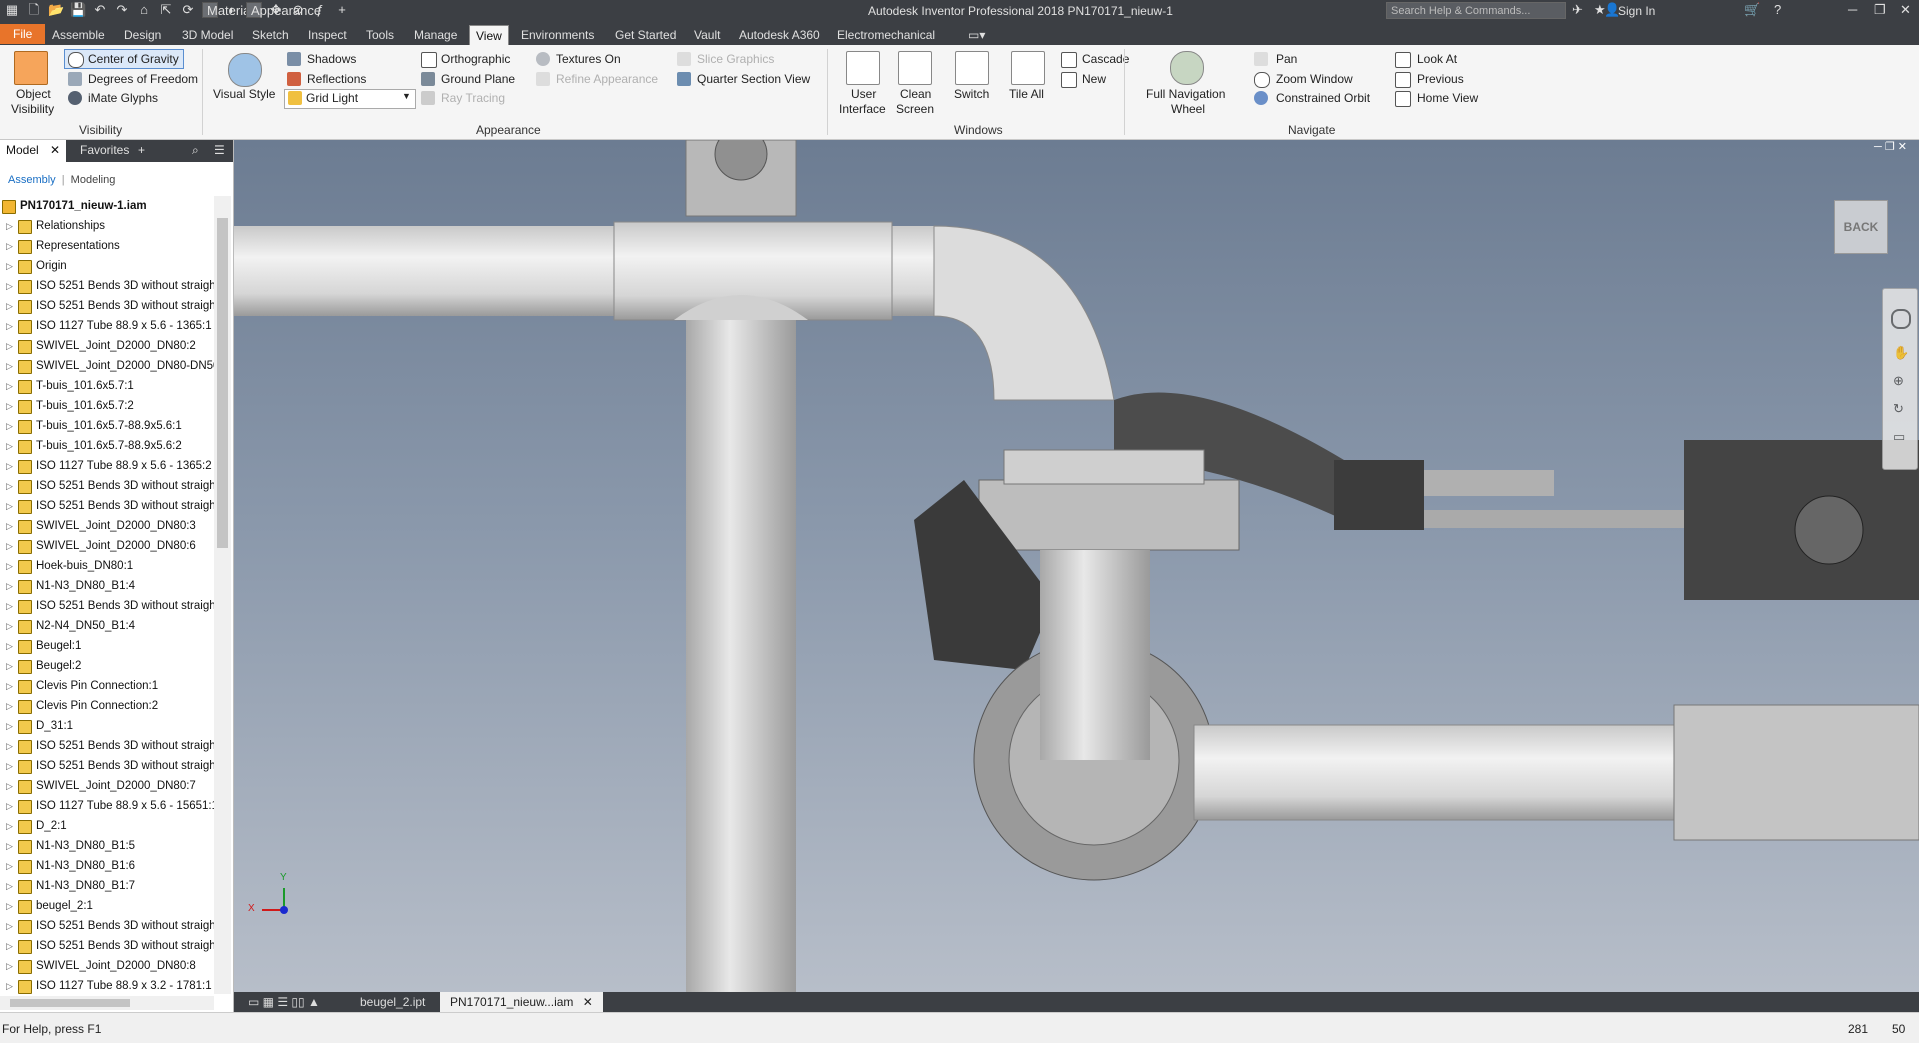 Image resolution: width=1919 pixels, height=1043 pixels. I want to click on tree-item: ▷ ISO 1127 Tube 88.9 x 5.6 - 15651:1, so click(107, 806).